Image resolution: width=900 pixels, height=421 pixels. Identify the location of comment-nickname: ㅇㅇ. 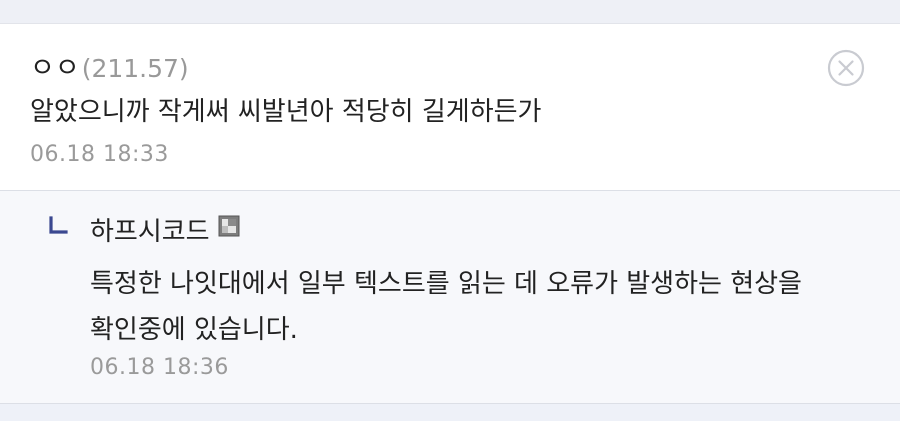
(55, 65).